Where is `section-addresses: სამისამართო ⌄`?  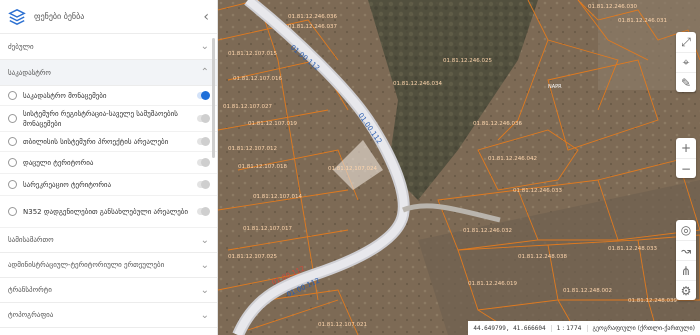 section-addresses: სამისამართო ⌄ is located at coordinates (108, 240).